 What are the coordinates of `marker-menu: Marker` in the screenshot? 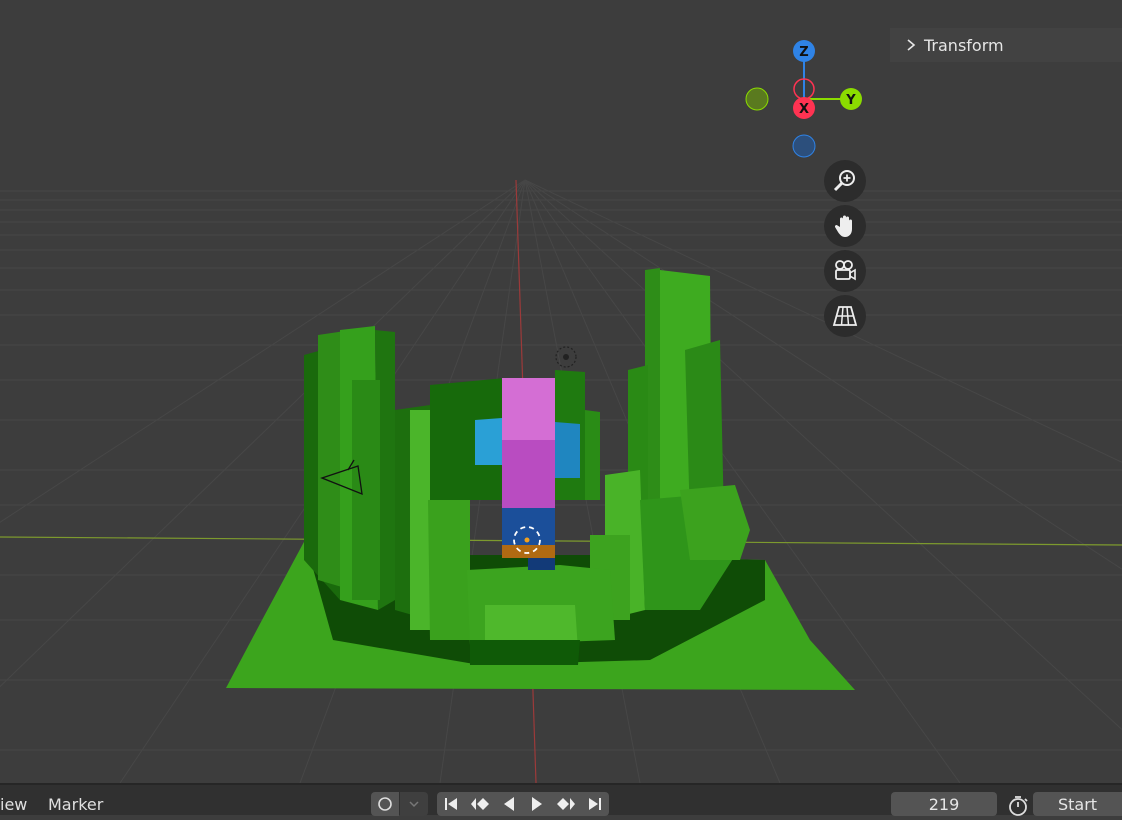 It's located at (75, 804).